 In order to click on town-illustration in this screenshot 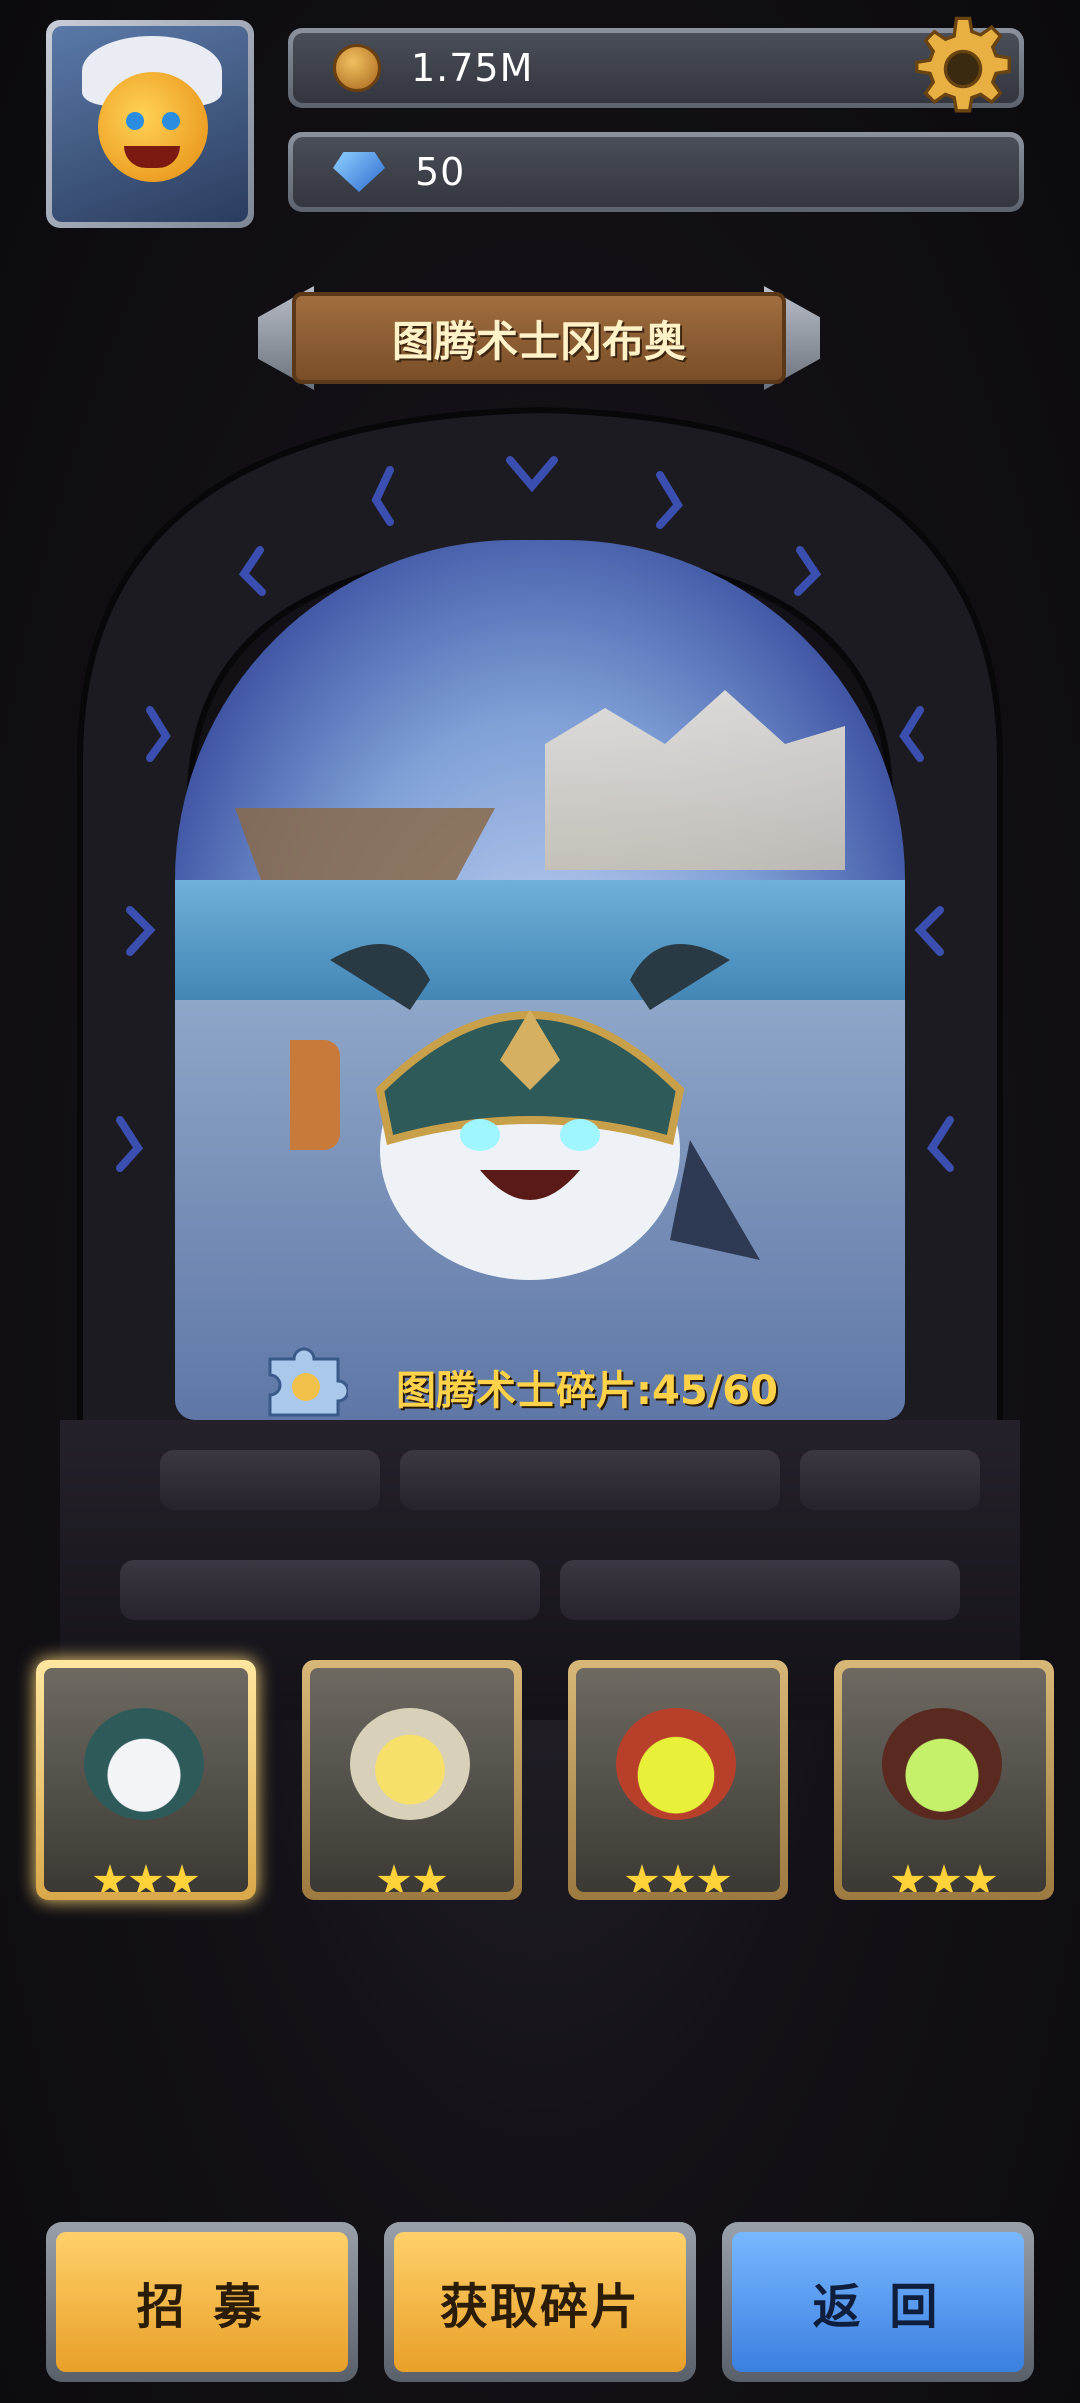, I will do `click(695, 780)`.